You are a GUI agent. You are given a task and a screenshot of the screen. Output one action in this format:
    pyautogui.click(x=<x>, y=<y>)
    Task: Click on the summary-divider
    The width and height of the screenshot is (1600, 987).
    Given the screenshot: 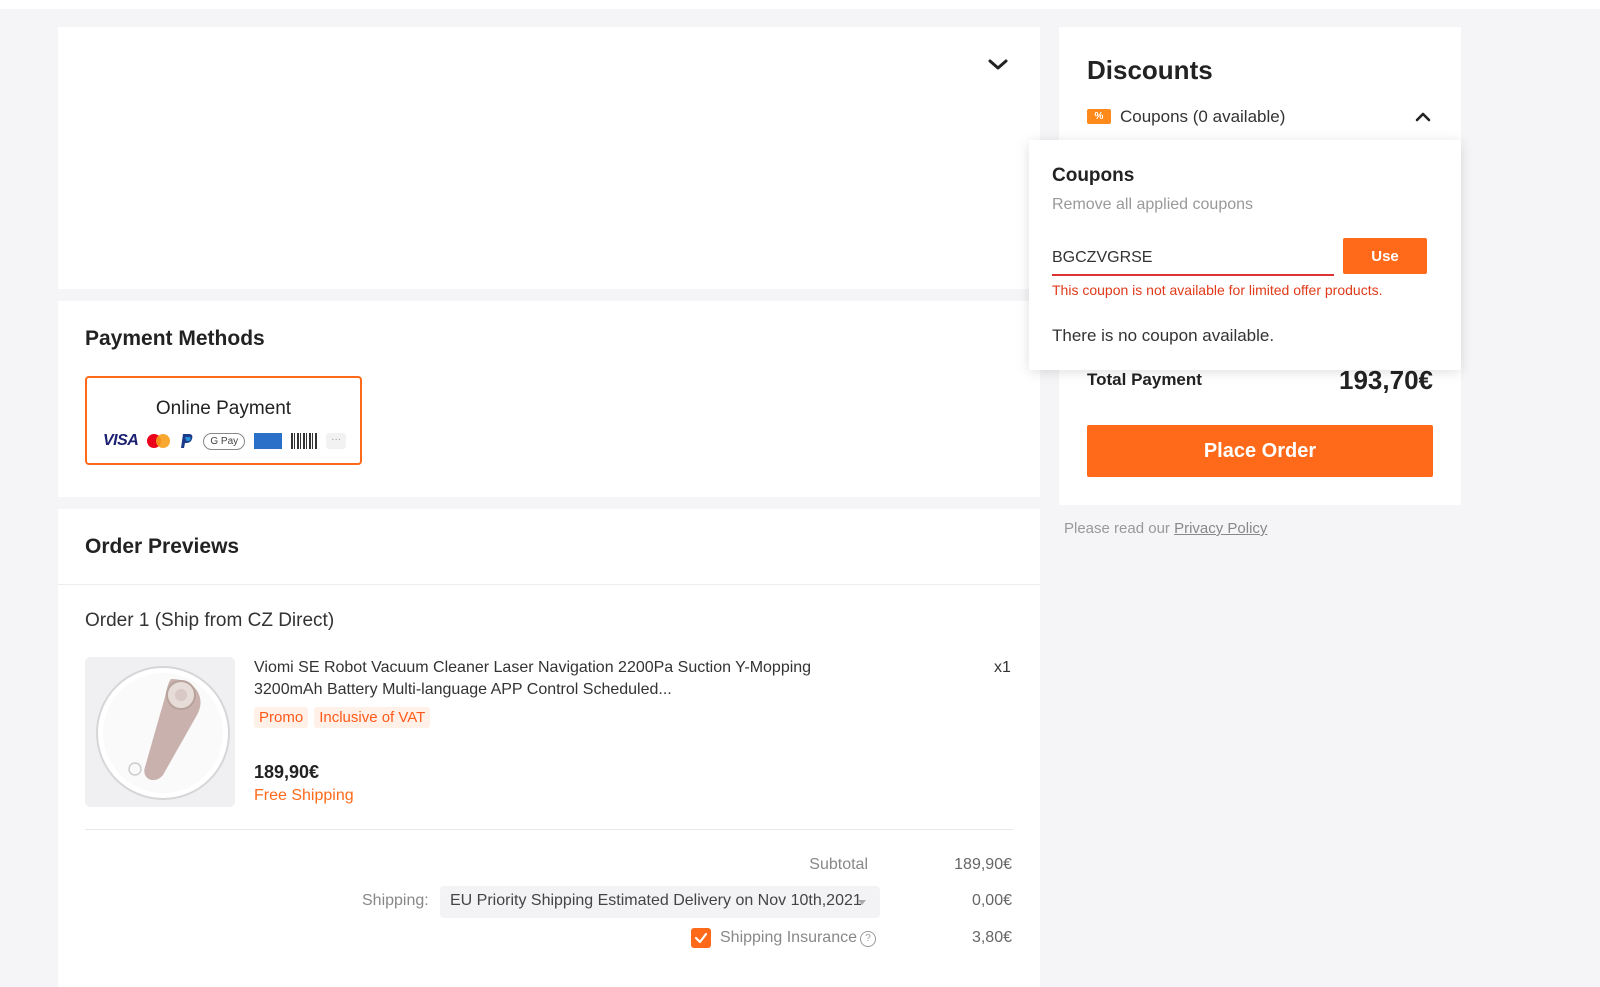 What is the action you would take?
    pyautogui.click(x=549, y=829)
    